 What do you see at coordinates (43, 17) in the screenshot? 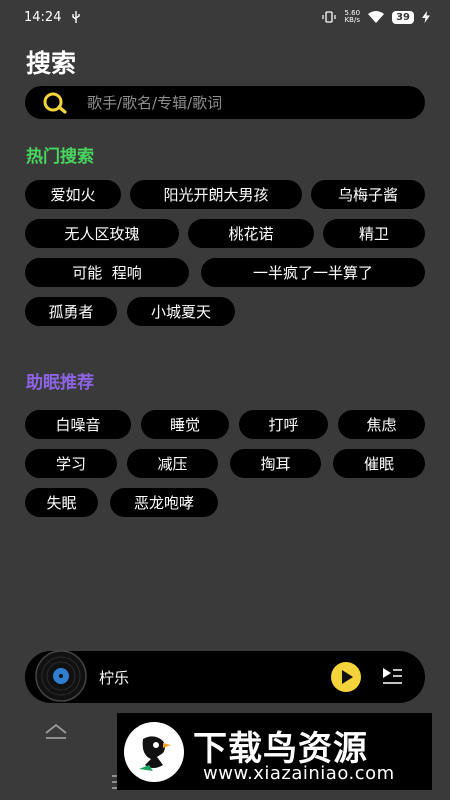
I see `status-time: 14:24` at bounding box center [43, 17].